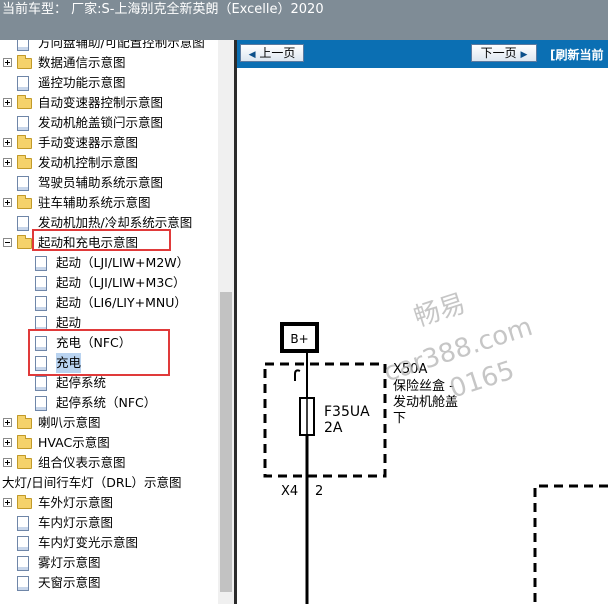  I want to click on tree-item: 喇叭示意图, so click(109, 423).